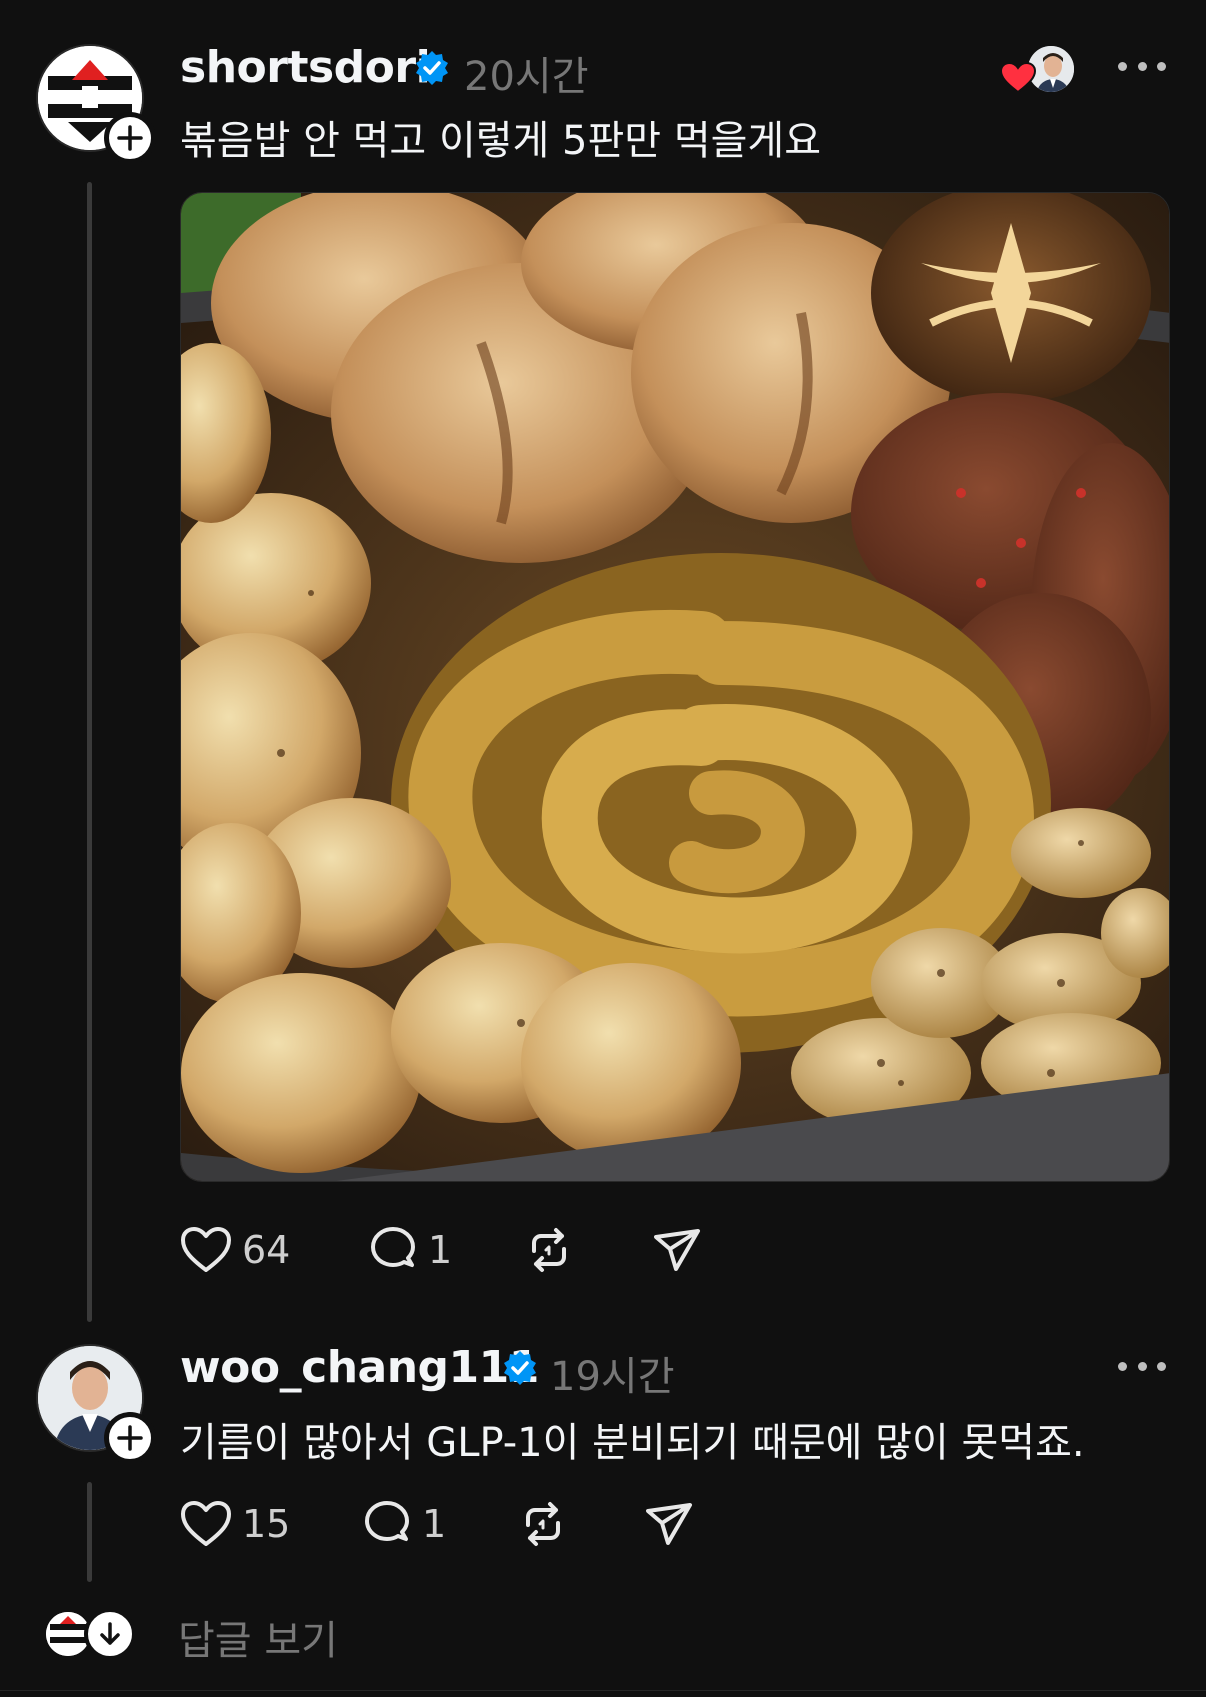 This screenshot has width=1206, height=1697. Describe the element at coordinates (526, 77) in the screenshot. I see `post-time: 20시간` at that location.